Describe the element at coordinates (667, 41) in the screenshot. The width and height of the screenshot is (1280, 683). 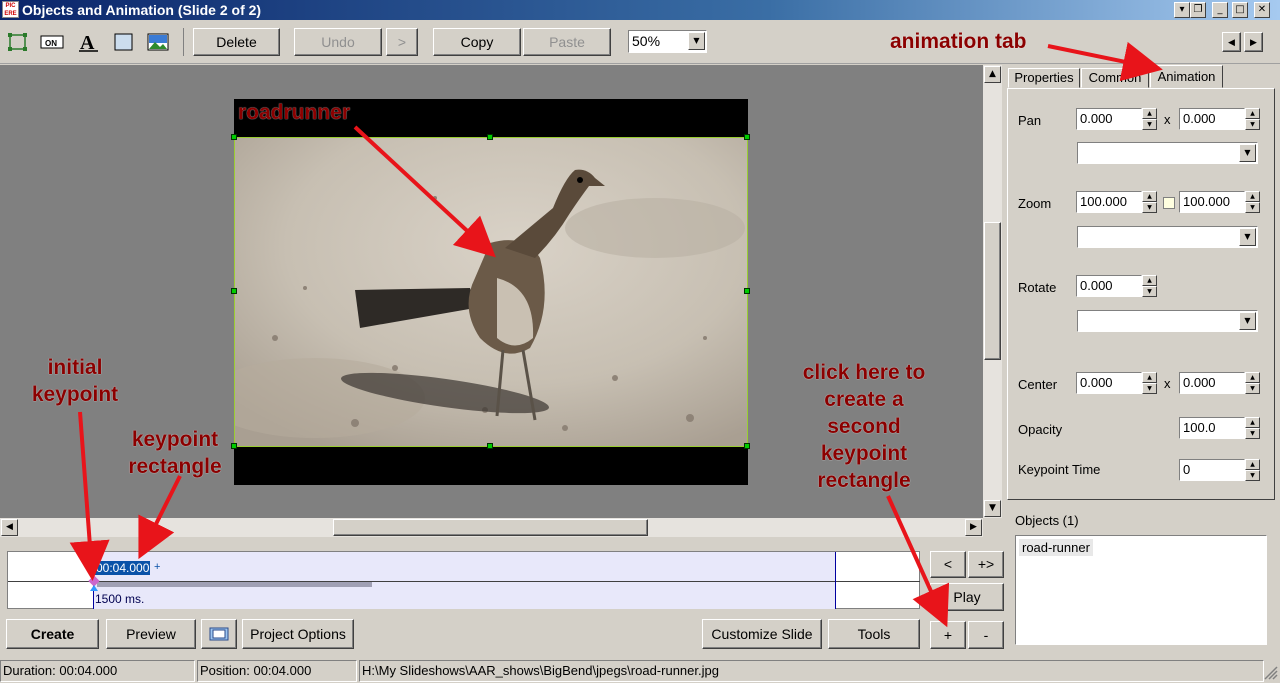
I see `zoom-select: 50% ▼` at that location.